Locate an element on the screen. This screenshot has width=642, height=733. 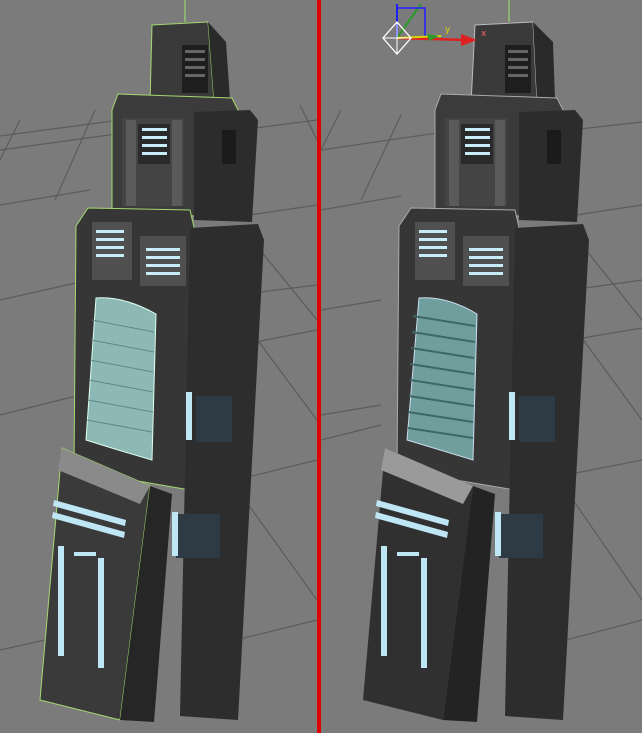
gizmo-x-label: x is located at coordinates (484, 34).